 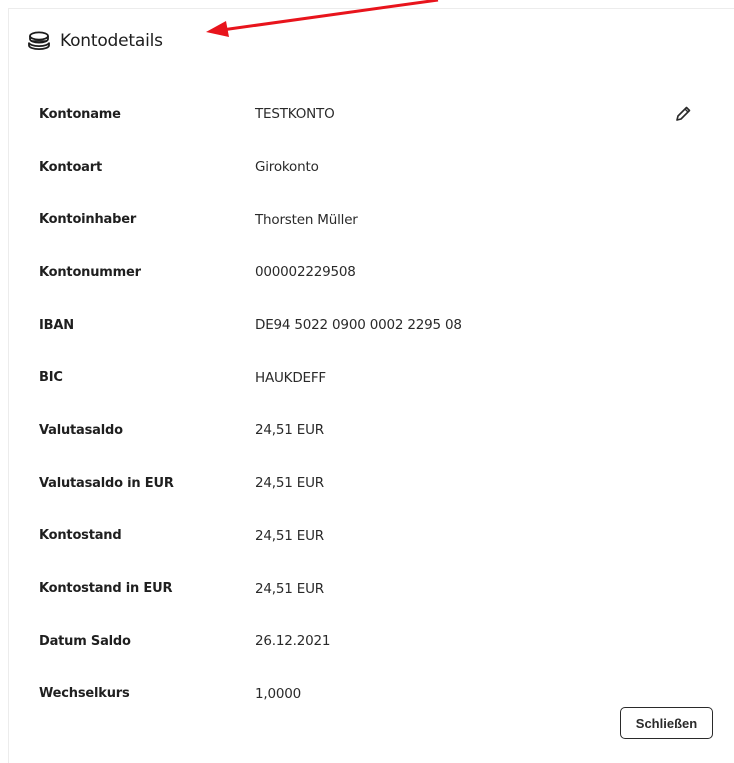 I want to click on detail-value: Girokonto, so click(x=287, y=167).